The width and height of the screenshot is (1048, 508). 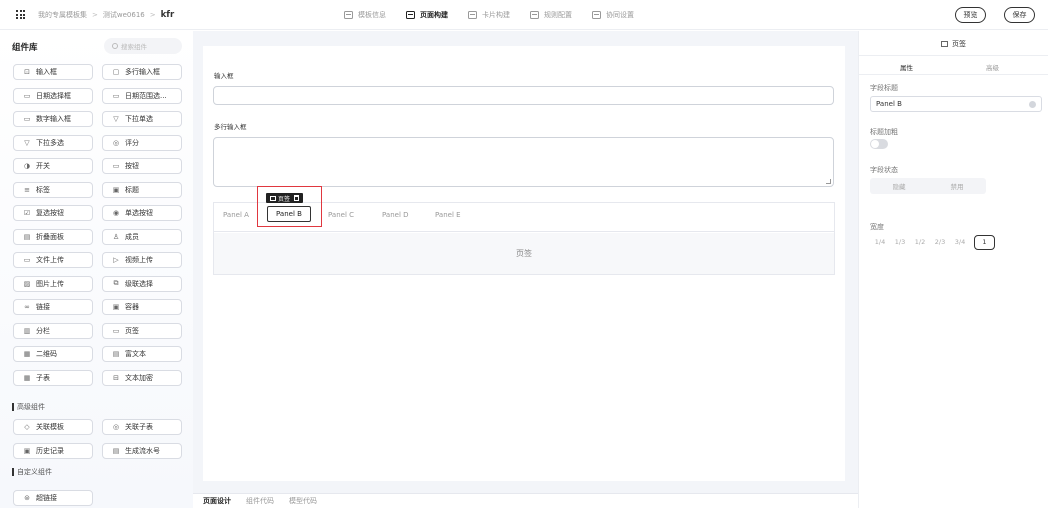 What do you see at coordinates (427, 15) in the screenshot?
I see `tab-page-build: 页面构建` at bounding box center [427, 15].